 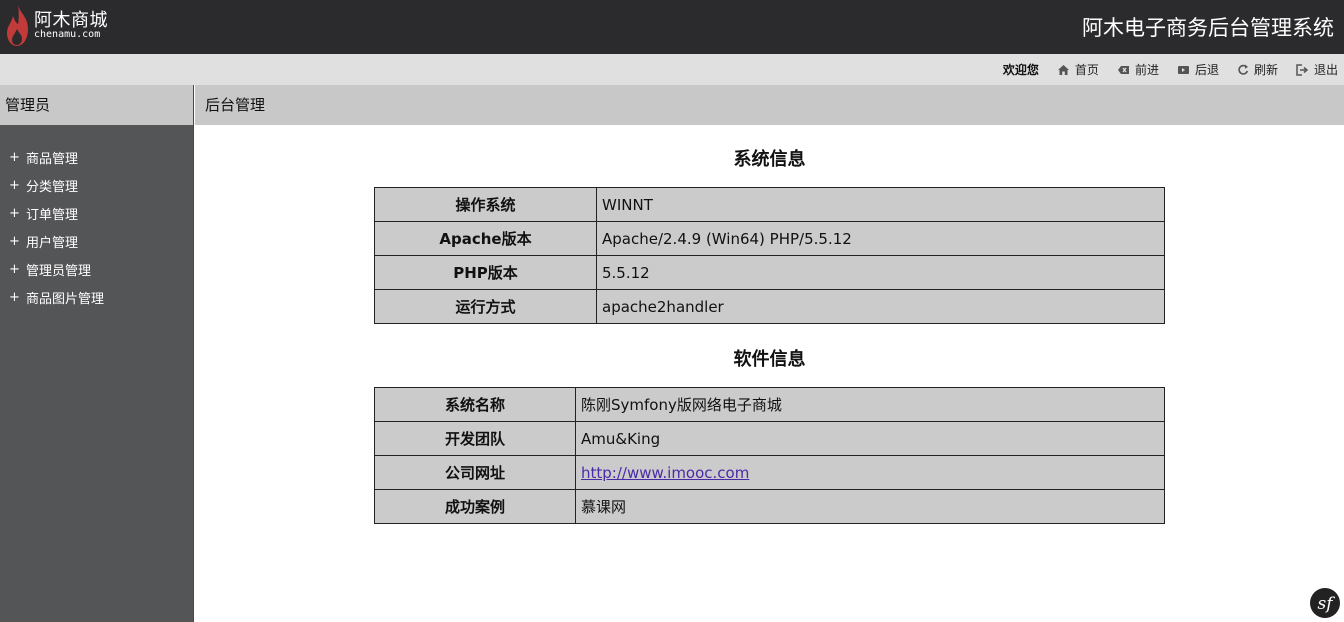 I want to click on main-heading: 后台管理, so click(x=769, y=105).